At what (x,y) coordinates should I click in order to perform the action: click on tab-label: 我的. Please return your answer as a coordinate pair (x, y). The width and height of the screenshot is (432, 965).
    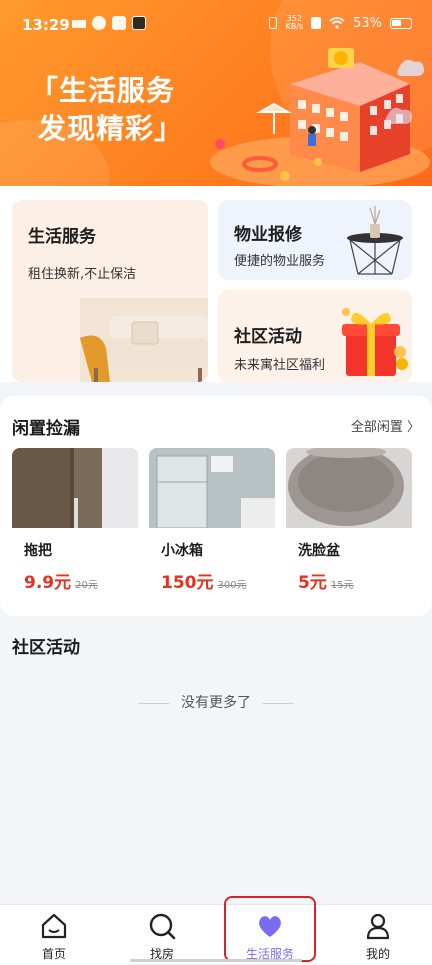
    Looking at the image, I should click on (377, 954).